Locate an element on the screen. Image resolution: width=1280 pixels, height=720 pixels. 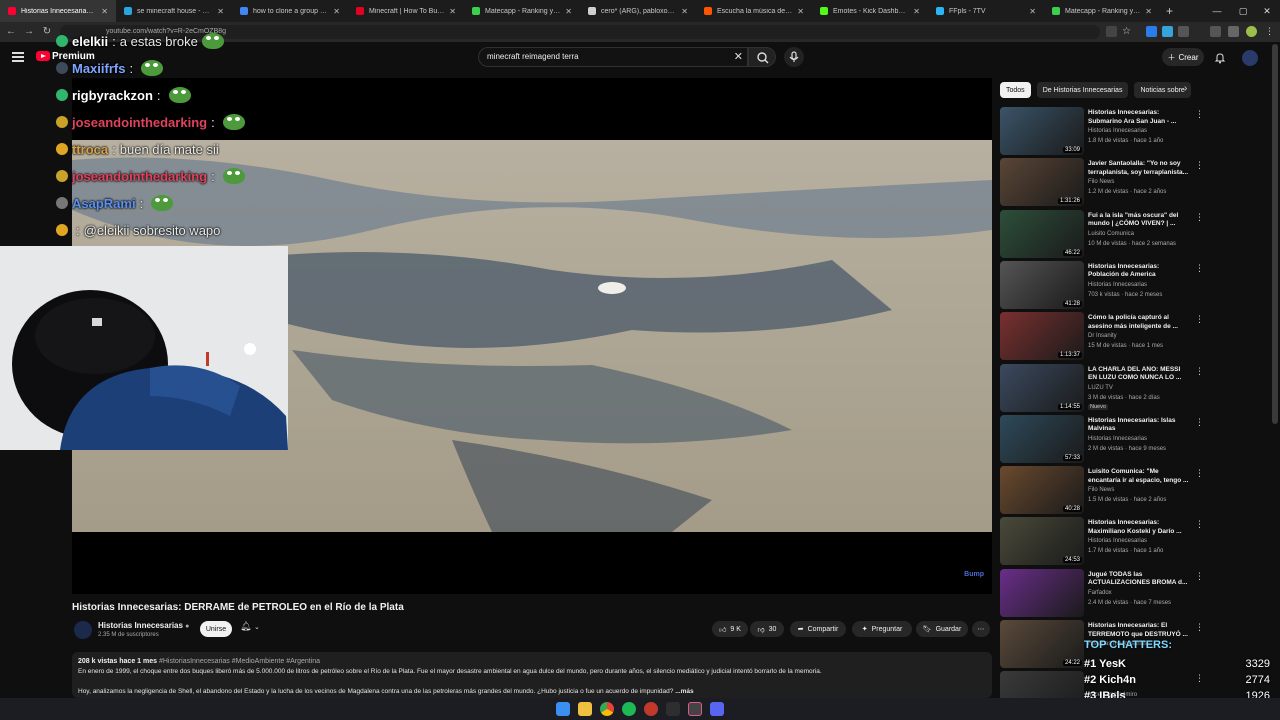
recommendation-channel: Dr Insanity is located at coordinates (1102, 336).